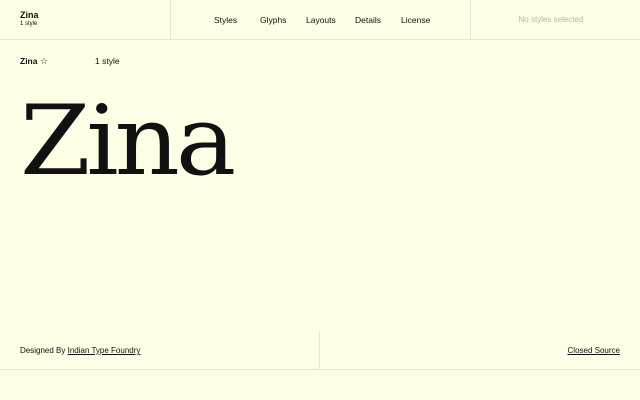 Image resolution: width=640 pixels, height=400 pixels. What do you see at coordinates (29, 61) in the screenshot?
I see `family-name: Zina` at bounding box center [29, 61].